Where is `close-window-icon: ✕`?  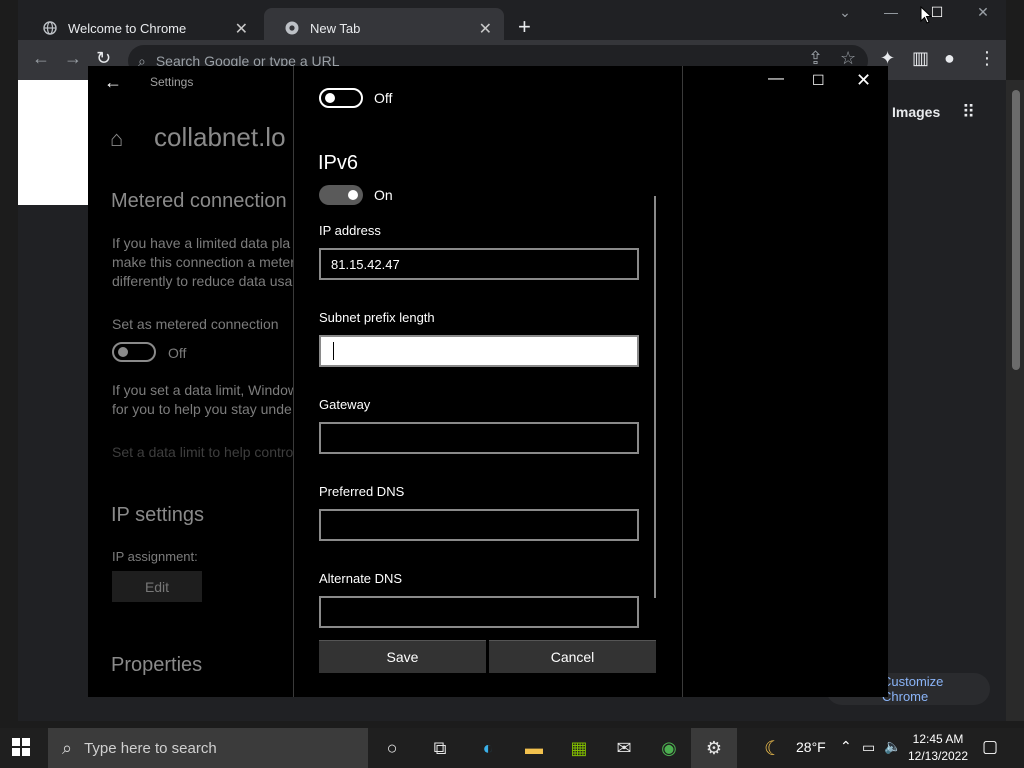 close-window-icon: ✕ is located at coordinates (983, 12).